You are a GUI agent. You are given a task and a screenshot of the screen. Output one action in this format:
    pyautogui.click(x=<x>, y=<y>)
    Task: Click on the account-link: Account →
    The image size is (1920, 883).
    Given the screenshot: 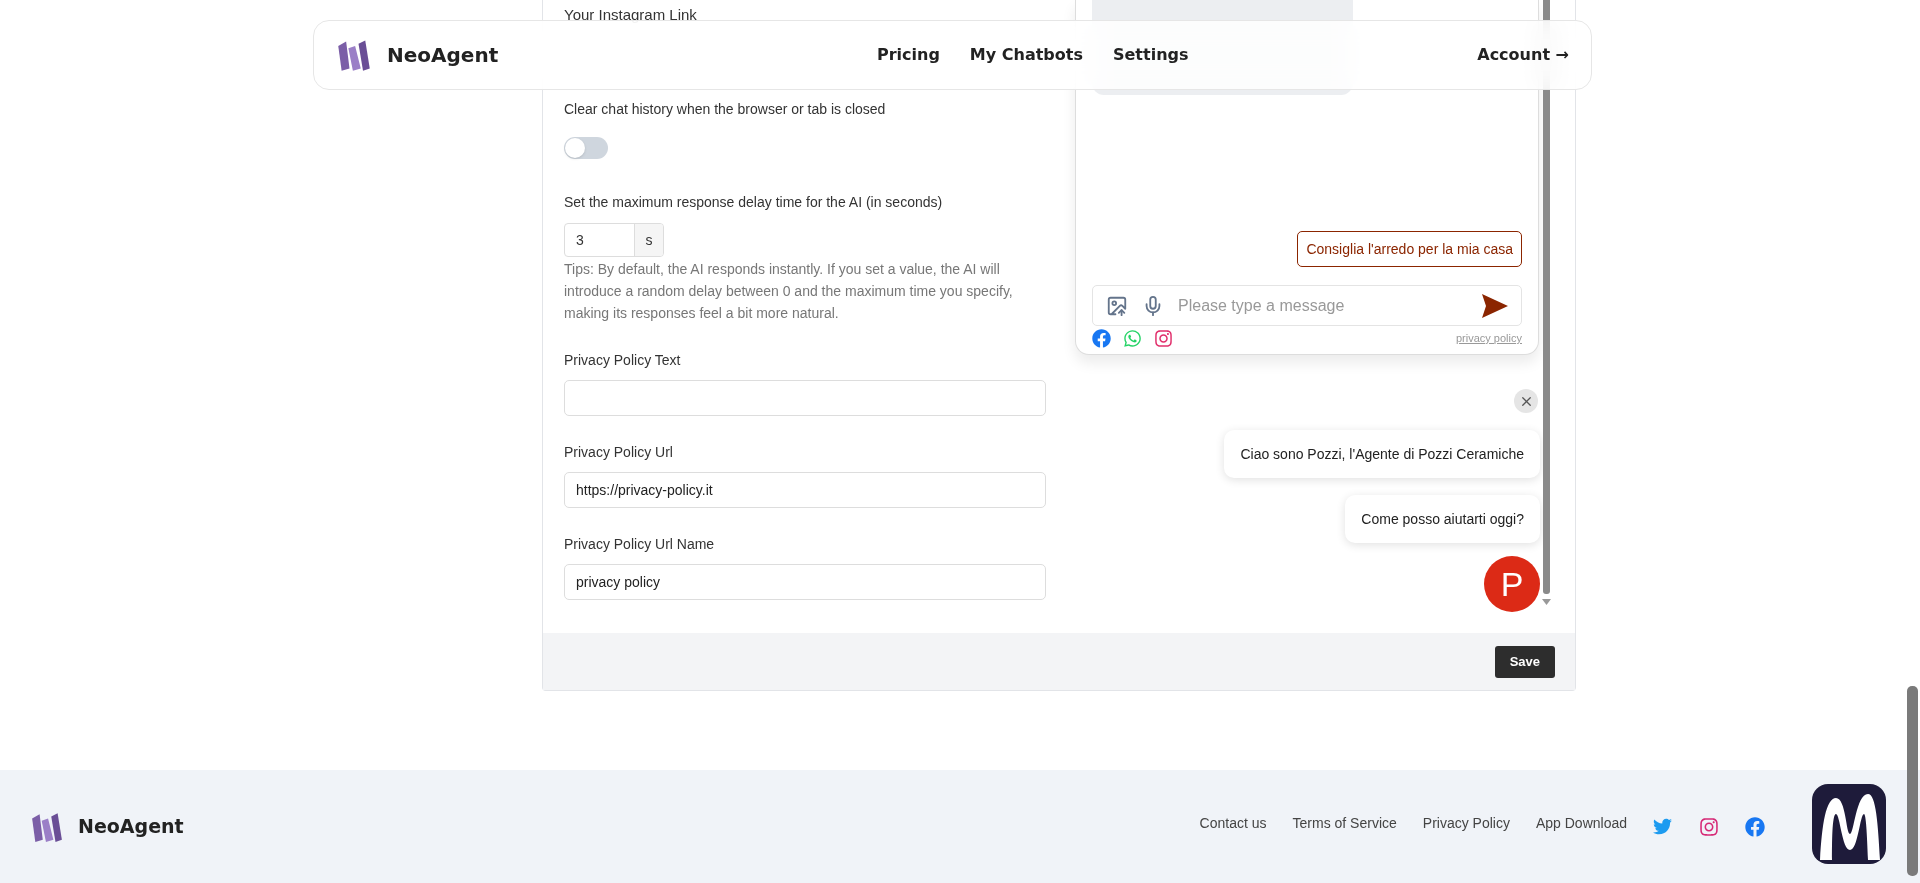 What is the action you would take?
    pyautogui.click(x=1523, y=55)
    